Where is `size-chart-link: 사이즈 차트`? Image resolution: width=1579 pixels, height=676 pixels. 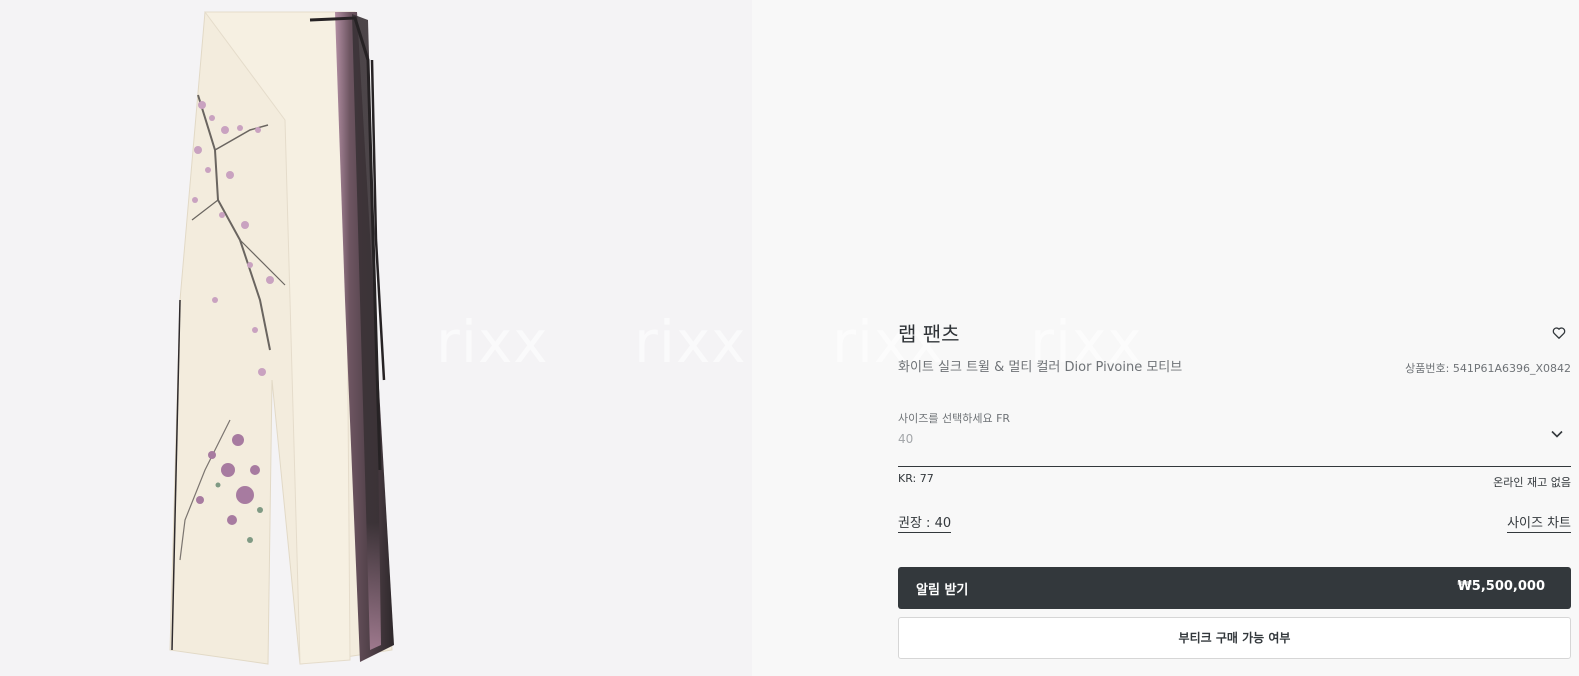
size-chart-link: 사이즈 차트 is located at coordinates (1539, 522).